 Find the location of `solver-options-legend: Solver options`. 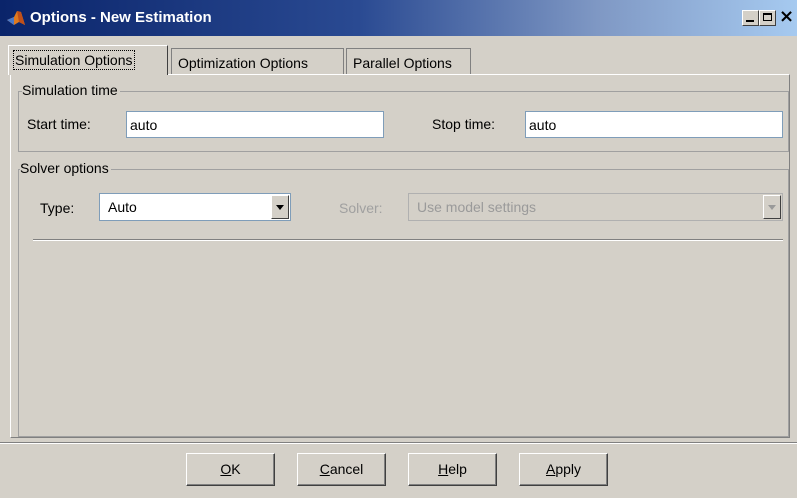

solver-options-legend: Solver options is located at coordinates (65, 168).